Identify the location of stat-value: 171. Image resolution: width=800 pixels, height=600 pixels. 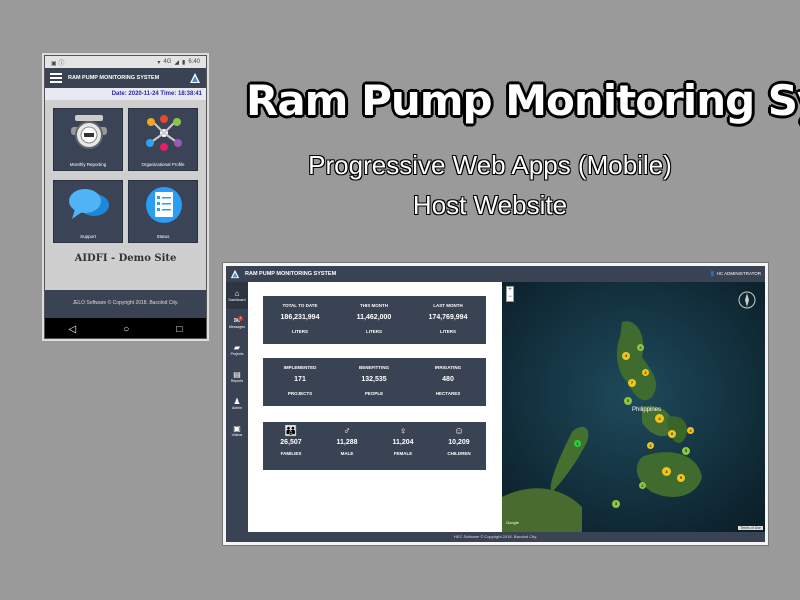
(300, 379).